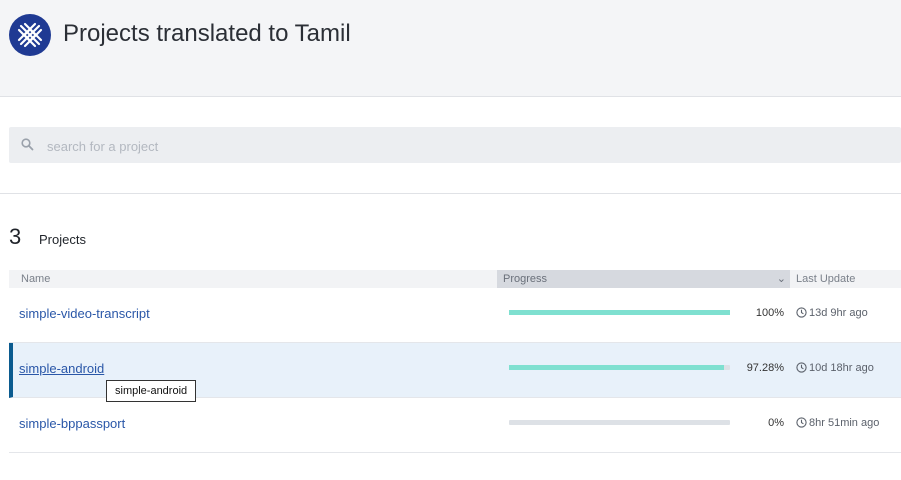 This screenshot has width=901, height=480. I want to click on last-update-text: 8hr 51min ago, so click(844, 423).